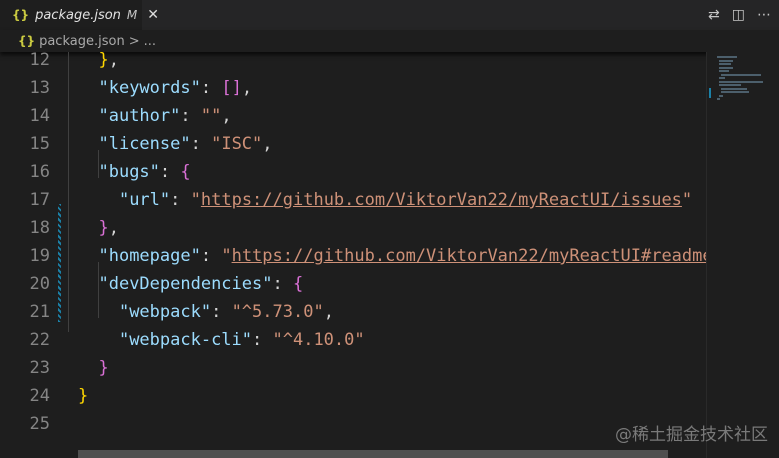 This screenshot has width=779, height=458. Describe the element at coordinates (129, 172) in the screenshot. I see `token: "bugs"` at that location.